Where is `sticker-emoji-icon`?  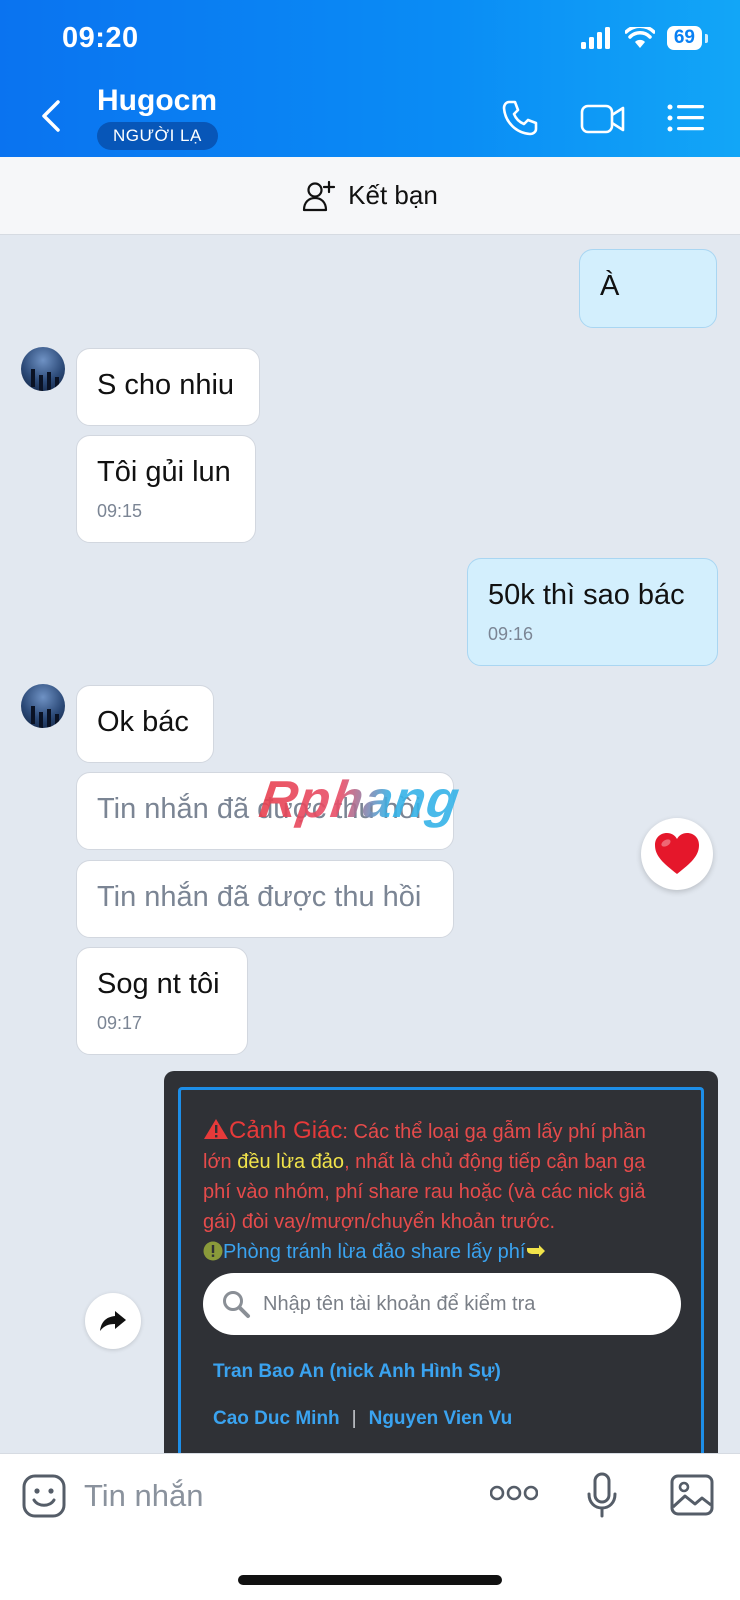 sticker-emoji-icon is located at coordinates (44, 1496).